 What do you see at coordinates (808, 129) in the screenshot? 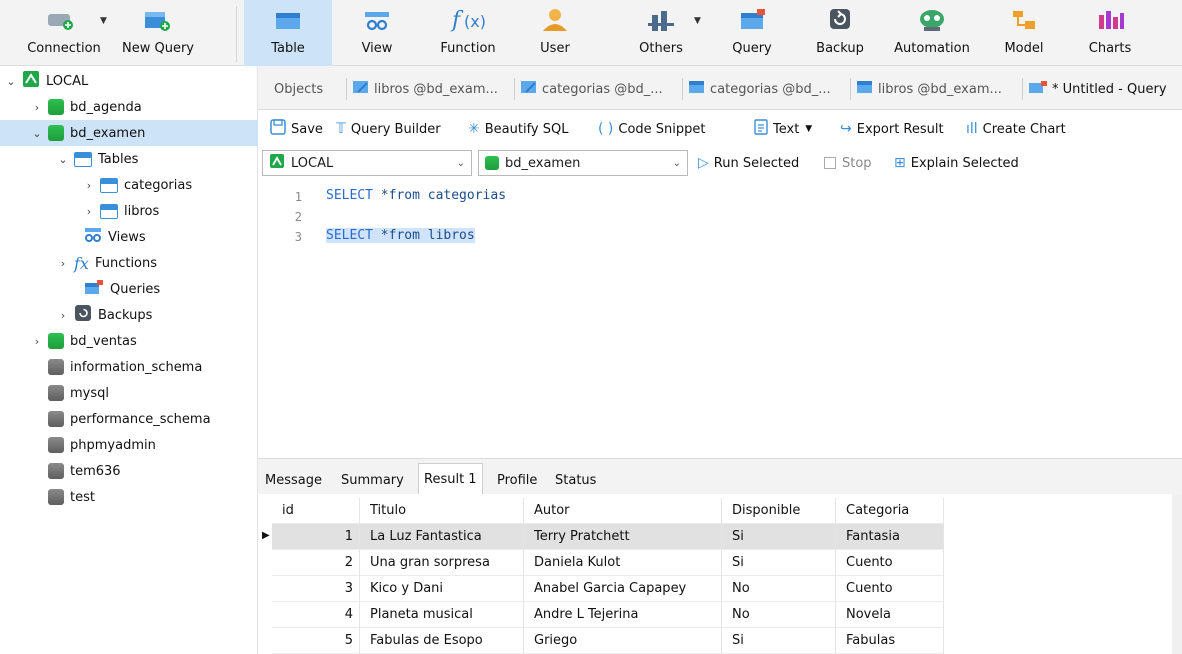
I see `chevron-down-icon: ▼` at bounding box center [808, 129].